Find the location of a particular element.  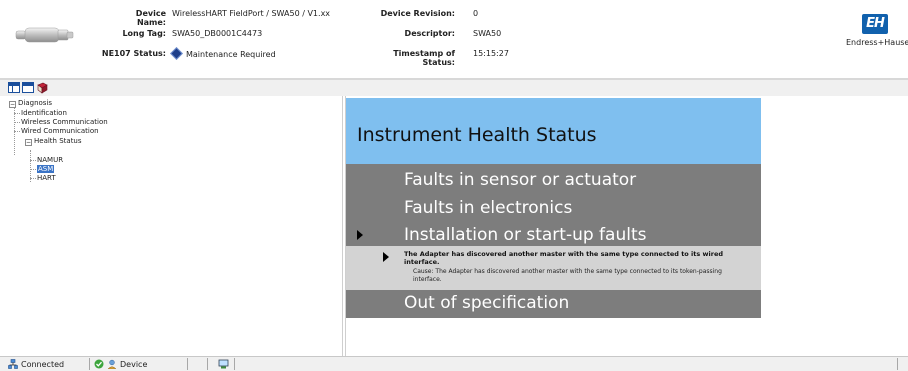

tree-item-label: Diagnosis is located at coordinates (35, 103).